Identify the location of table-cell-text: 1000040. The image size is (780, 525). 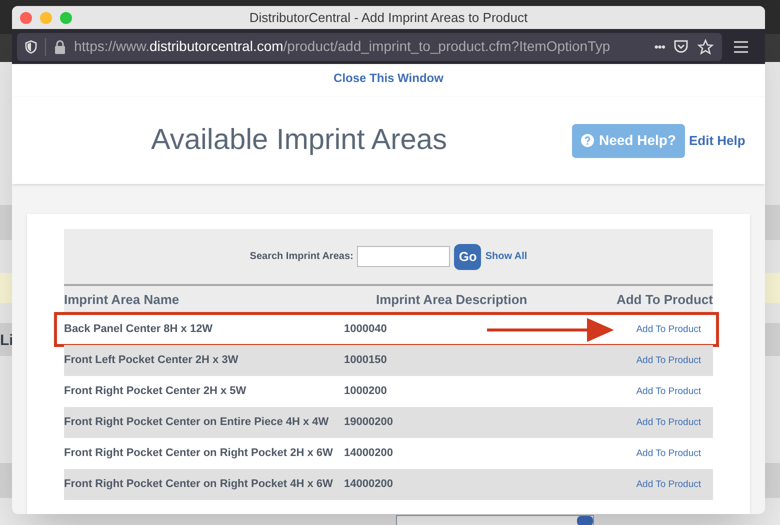
(366, 330).